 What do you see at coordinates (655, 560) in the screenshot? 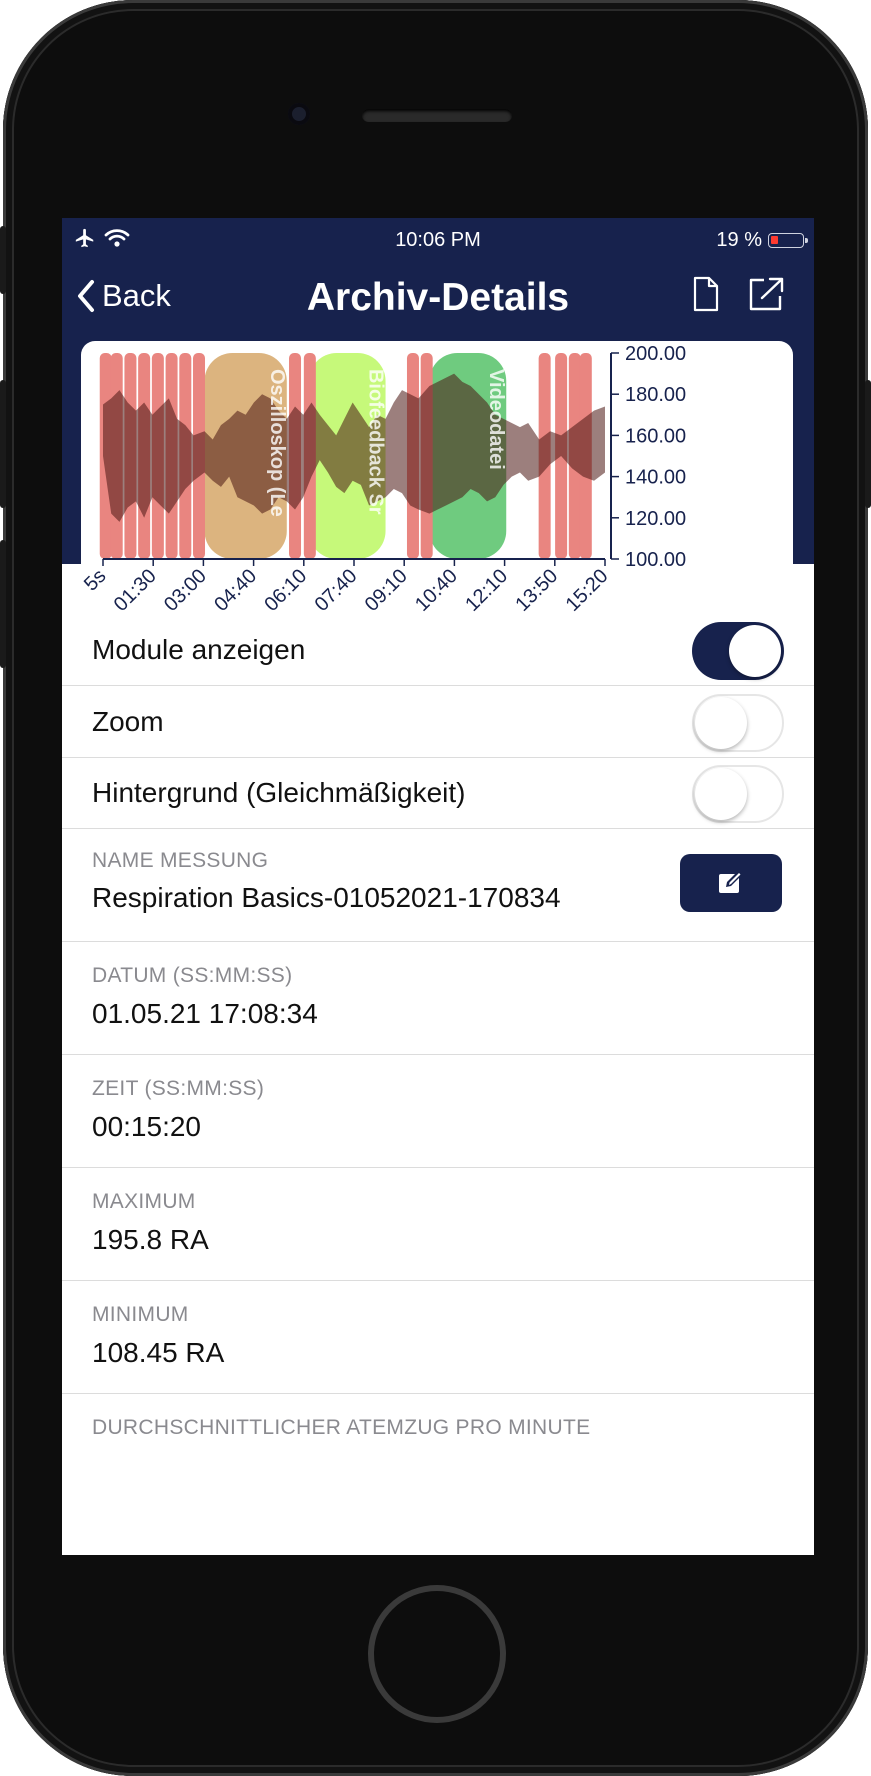
I see `y-tick-label: 100.00` at bounding box center [655, 560].